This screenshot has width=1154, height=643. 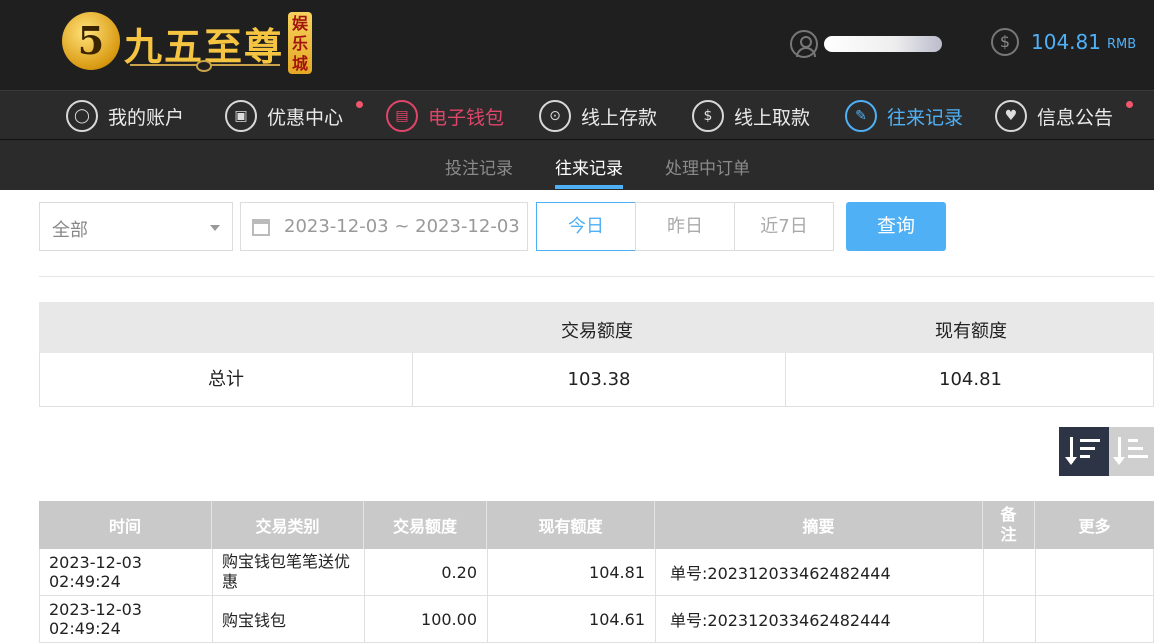 I want to click on brand-logo: 5 九五至尊 娱乐城, so click(x=188, y=43).